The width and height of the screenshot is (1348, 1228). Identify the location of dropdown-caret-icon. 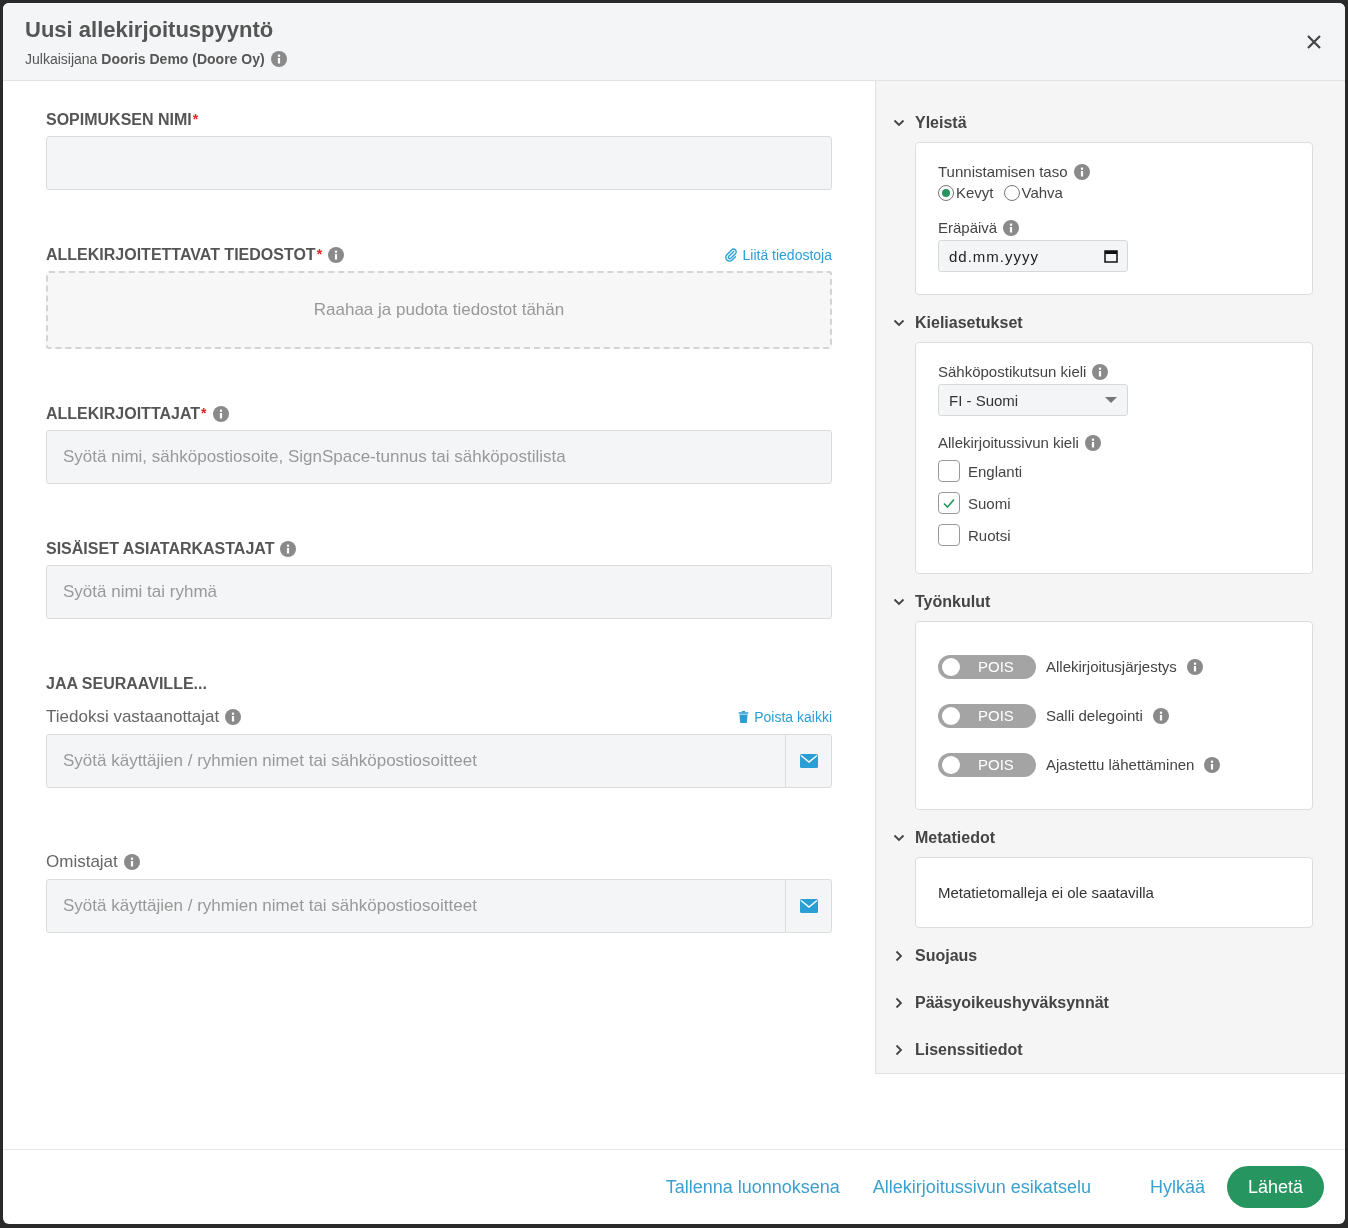
(1111, 400).